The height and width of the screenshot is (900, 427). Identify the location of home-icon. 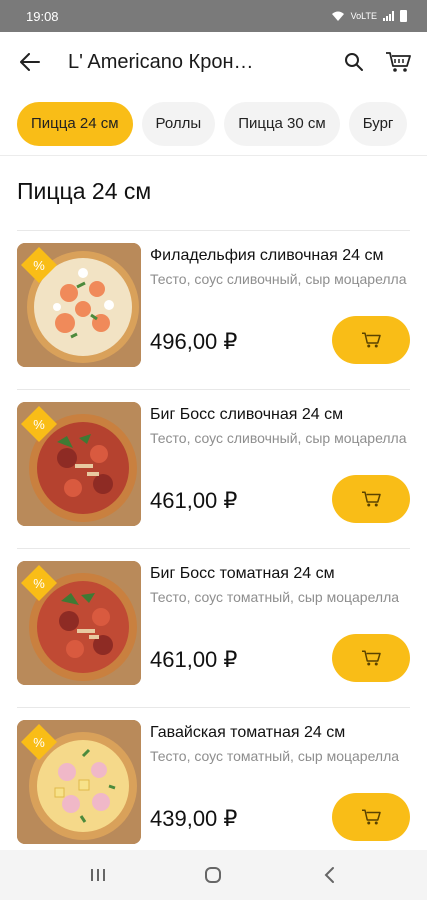
(213, 875).